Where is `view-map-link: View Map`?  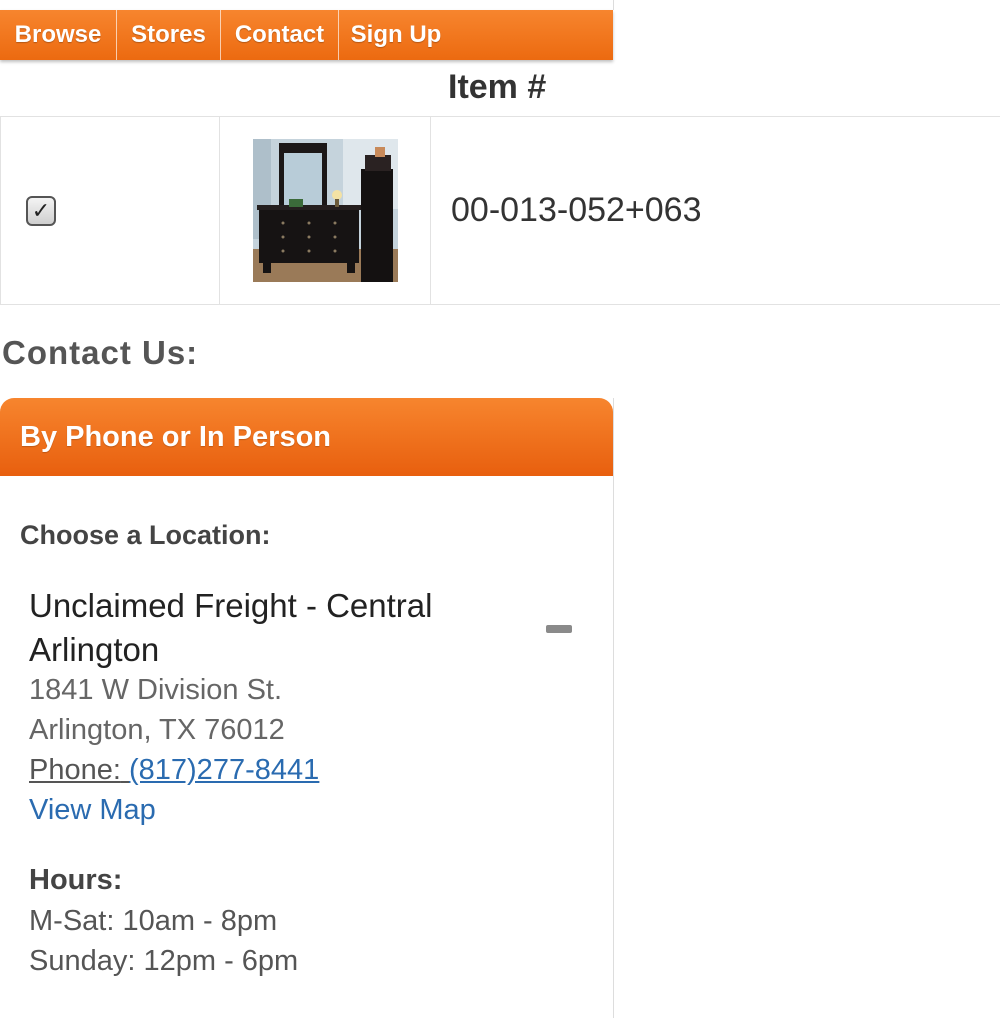
view-map-link: View Map is located at coordinates (92, 810).